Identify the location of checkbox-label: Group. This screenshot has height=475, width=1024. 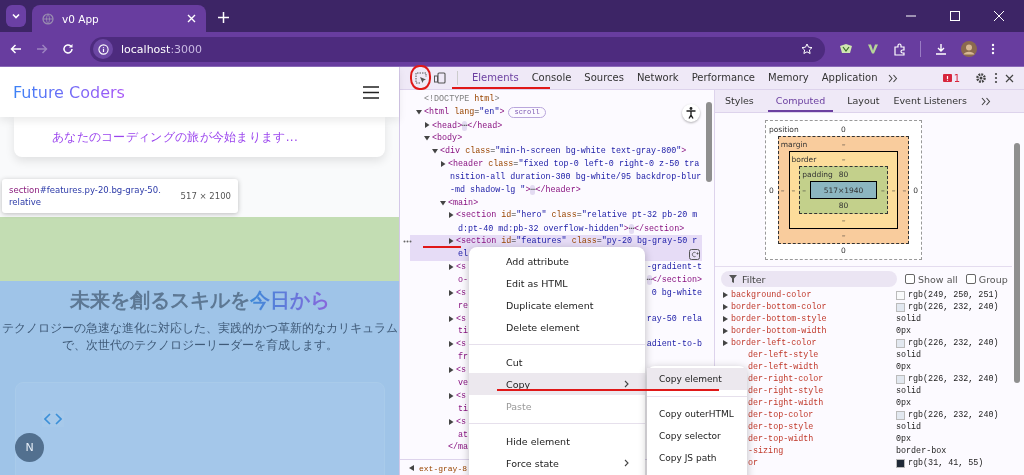
(993, 279).